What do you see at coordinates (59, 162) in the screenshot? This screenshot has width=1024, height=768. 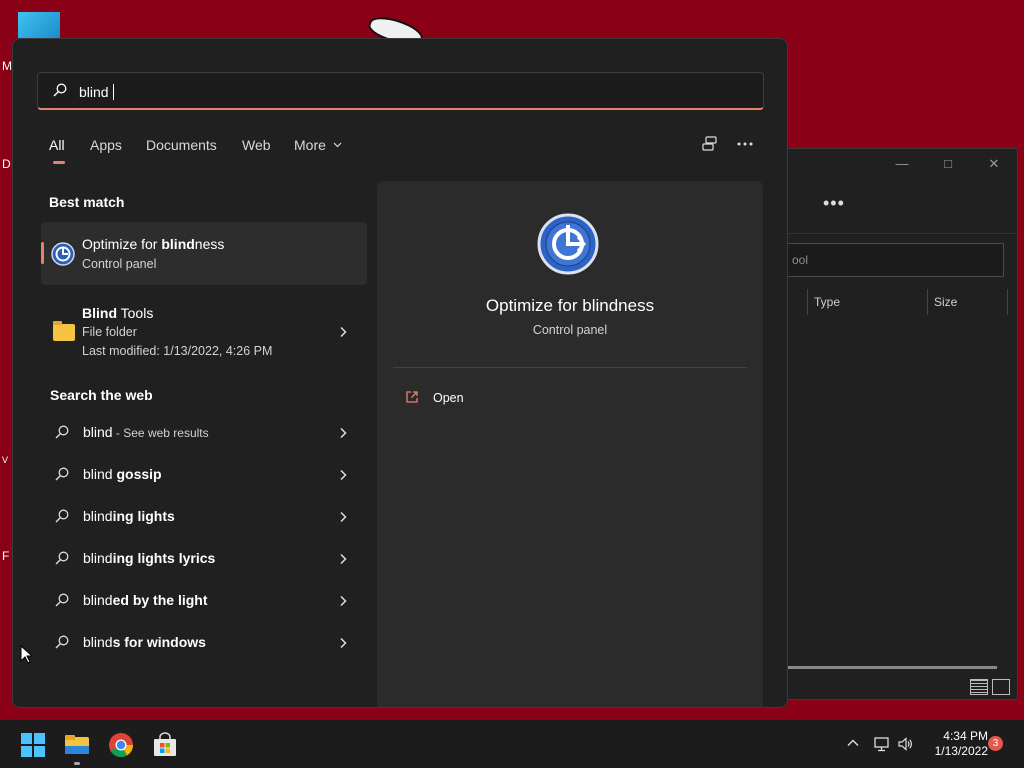 I see `active-tab-indicator` at bounding box center [59, 162].